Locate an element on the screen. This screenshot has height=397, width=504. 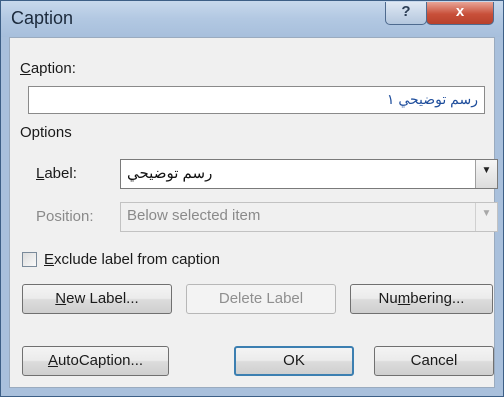
help-icon: ? is located at coordinates (406, 11).